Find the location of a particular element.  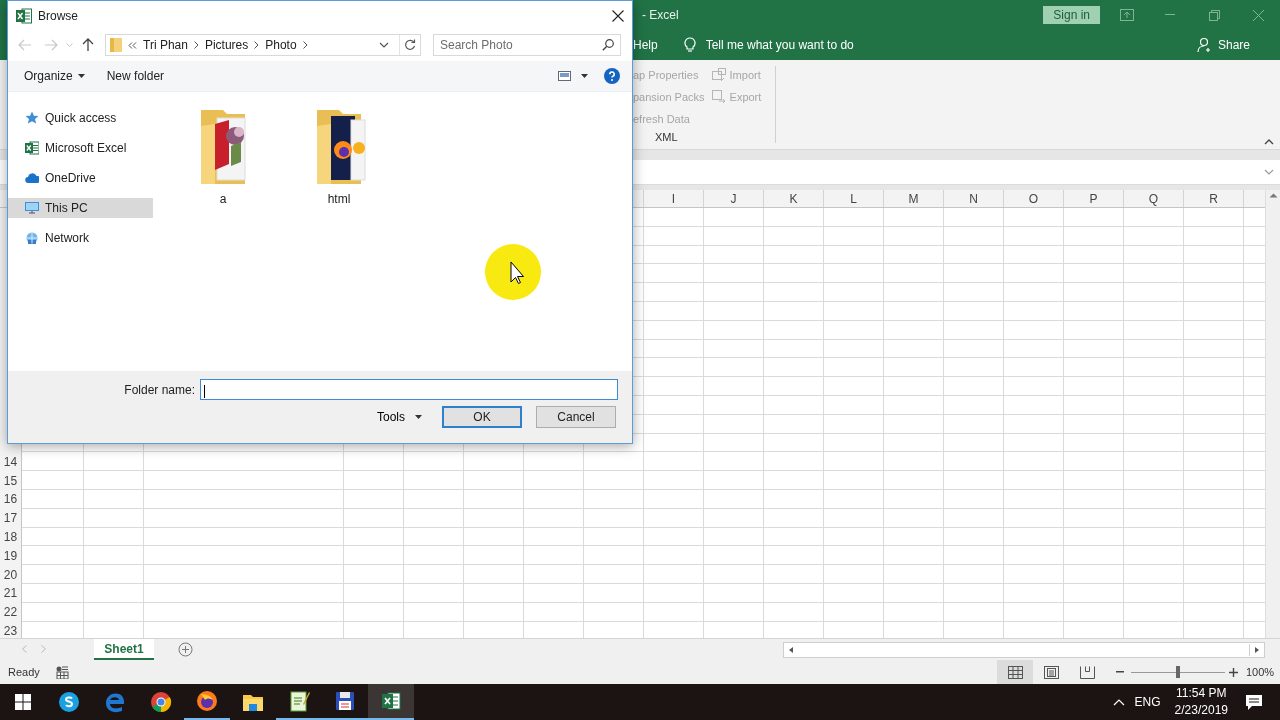

back-arrow-icon is located at coordinates (25, 45).